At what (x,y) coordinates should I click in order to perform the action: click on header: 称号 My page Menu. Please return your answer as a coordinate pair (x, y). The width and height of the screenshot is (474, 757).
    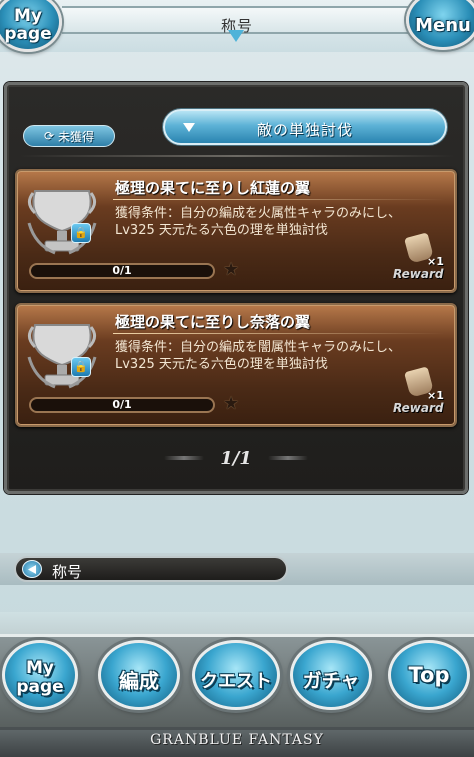
    Looking at the image, I should click on (237, 26).